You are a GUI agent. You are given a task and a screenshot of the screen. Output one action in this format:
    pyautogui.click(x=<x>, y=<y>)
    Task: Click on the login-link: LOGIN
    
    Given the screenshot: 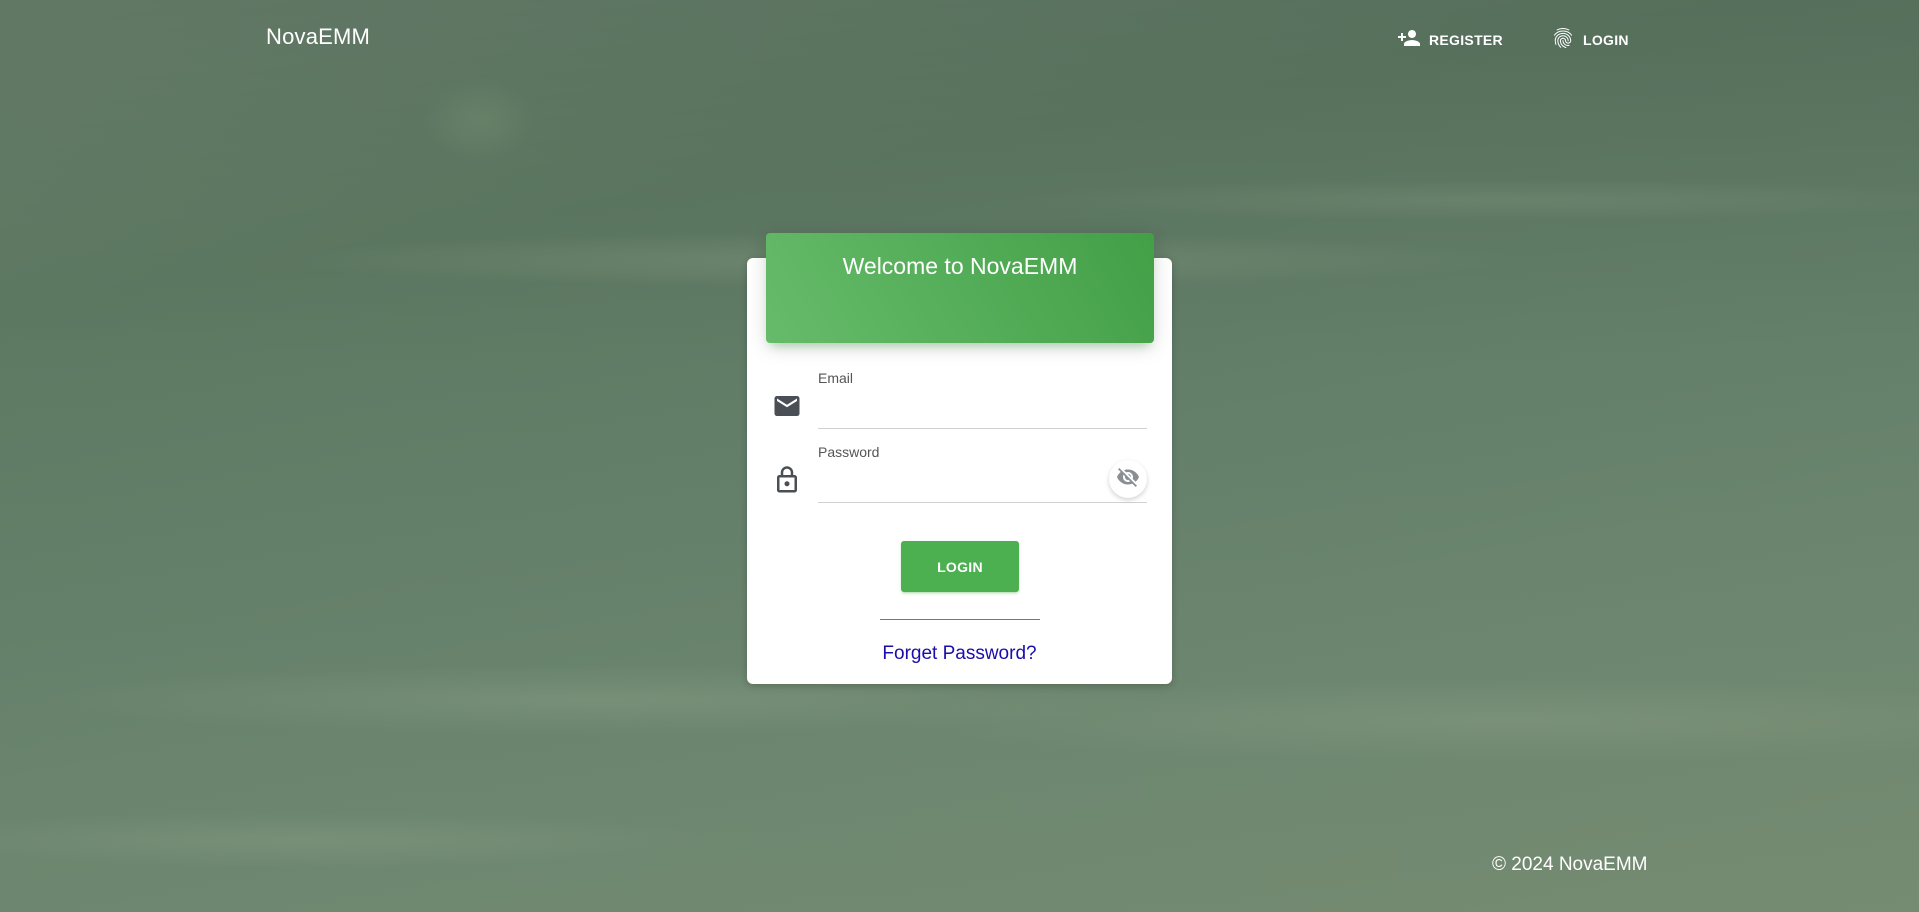 What is the action you would take?
    pyautogui.click(x=1590, y=39)
    